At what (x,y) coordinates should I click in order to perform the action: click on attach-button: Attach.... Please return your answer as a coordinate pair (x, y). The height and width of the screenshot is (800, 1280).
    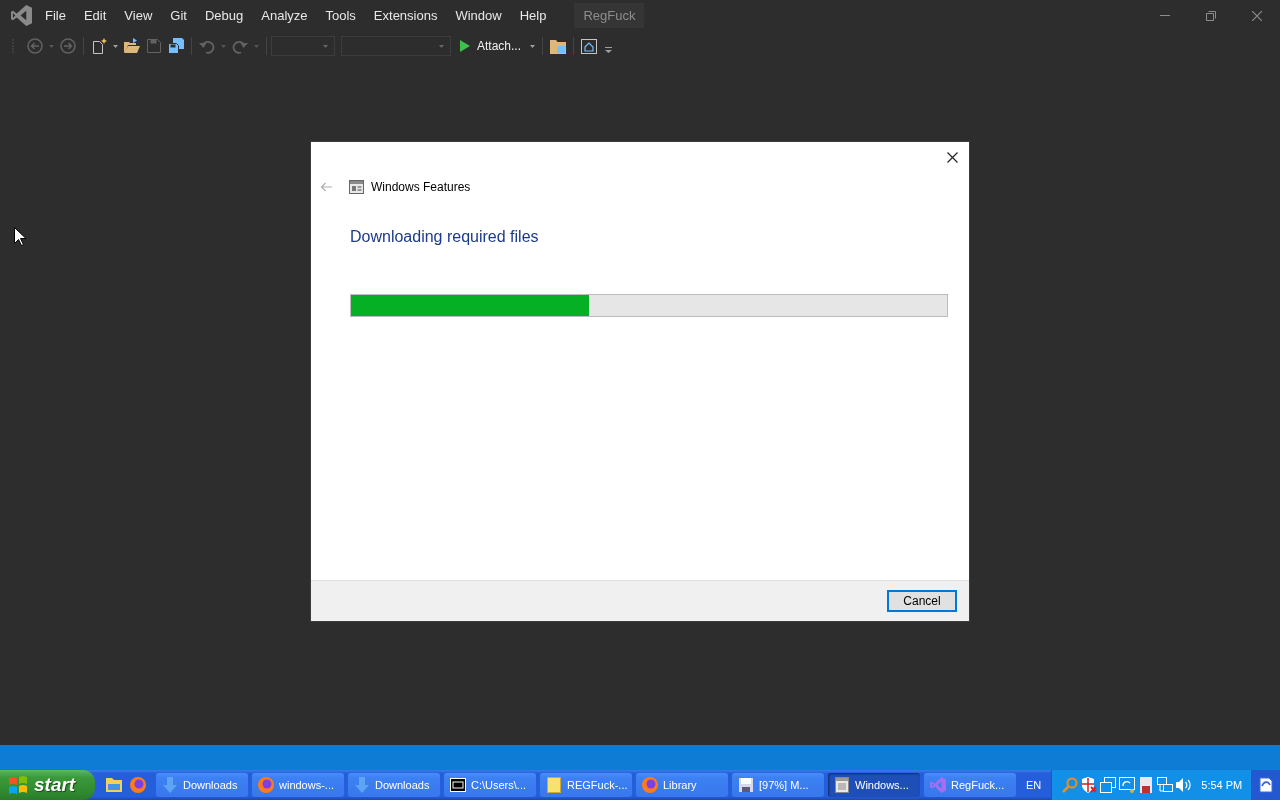
    Looking at the image, I should click on (498, 46).